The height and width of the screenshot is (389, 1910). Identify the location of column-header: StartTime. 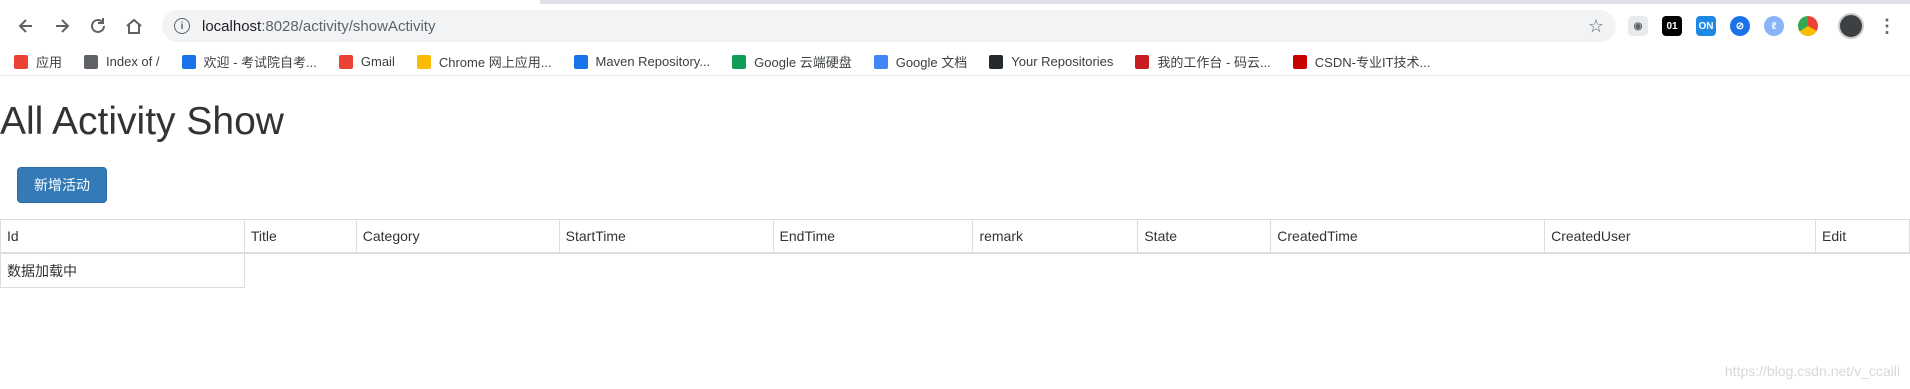
(666, 236).